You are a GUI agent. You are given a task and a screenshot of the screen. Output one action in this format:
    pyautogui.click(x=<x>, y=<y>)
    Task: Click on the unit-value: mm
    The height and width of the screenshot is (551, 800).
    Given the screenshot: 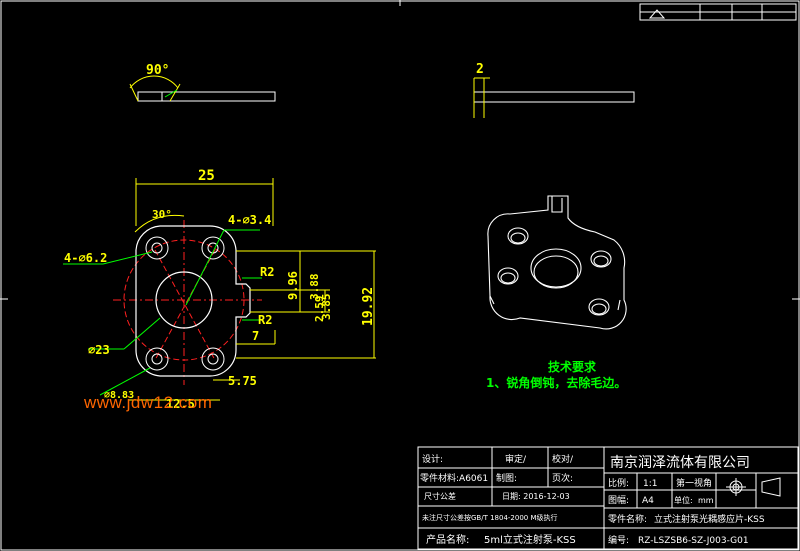 What is the action you would take?
    pyautogui.click(x=706, y=500)
    